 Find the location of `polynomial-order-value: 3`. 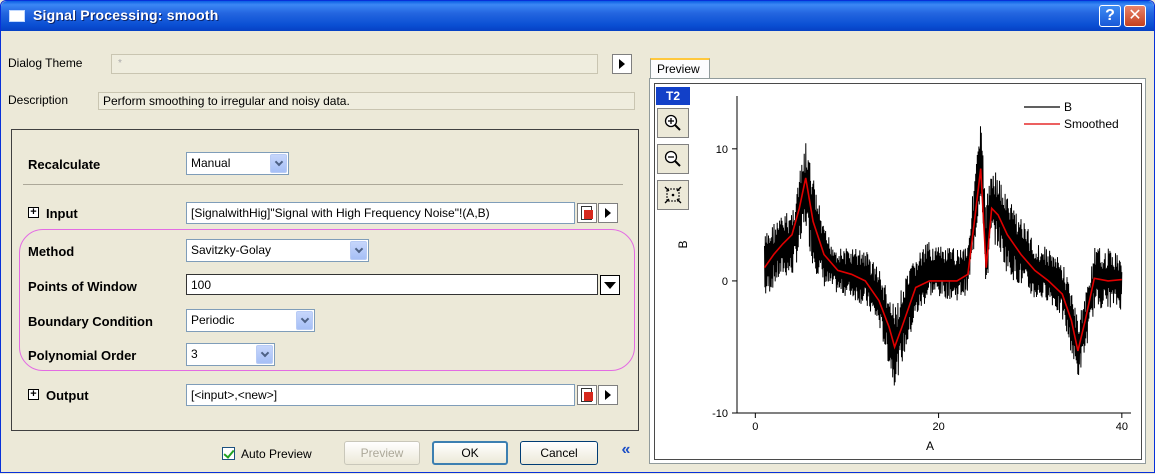

polynomial-order-value: 3 is located at coordinates (194, 354).